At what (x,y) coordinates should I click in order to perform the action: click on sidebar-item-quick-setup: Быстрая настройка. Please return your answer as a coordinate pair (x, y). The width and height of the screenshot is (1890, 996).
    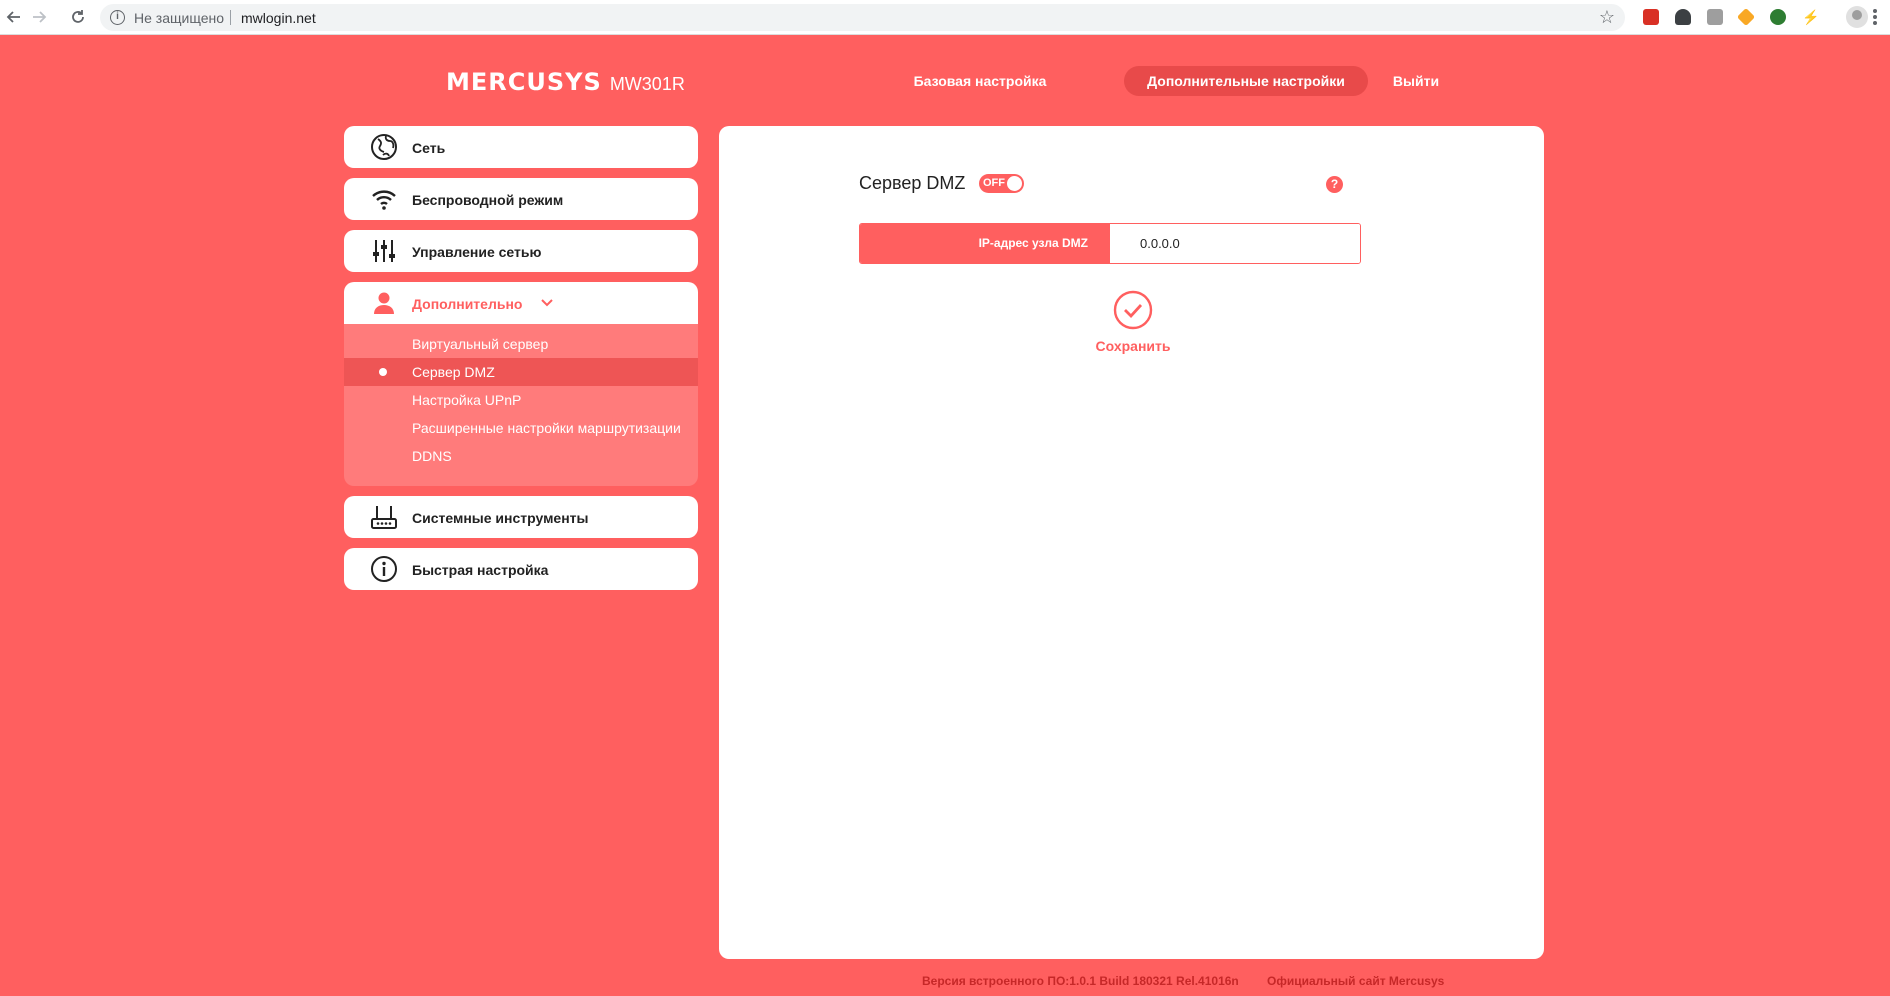
    Looking at the image, I should click on (521, 569).